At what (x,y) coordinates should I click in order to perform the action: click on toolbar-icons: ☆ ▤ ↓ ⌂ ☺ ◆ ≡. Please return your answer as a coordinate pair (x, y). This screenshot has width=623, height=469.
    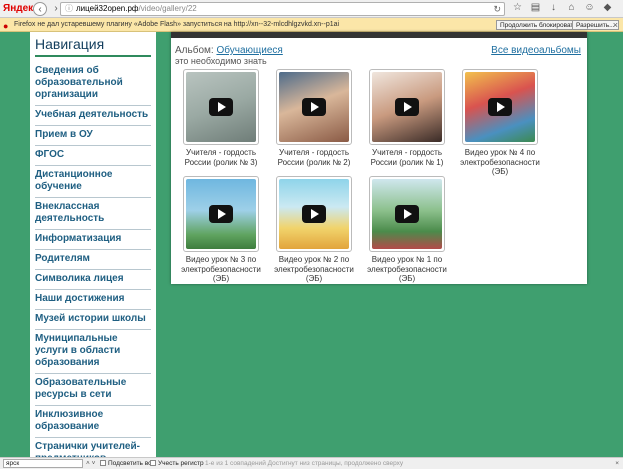
    Looking at the image, I should click on (567, 7).